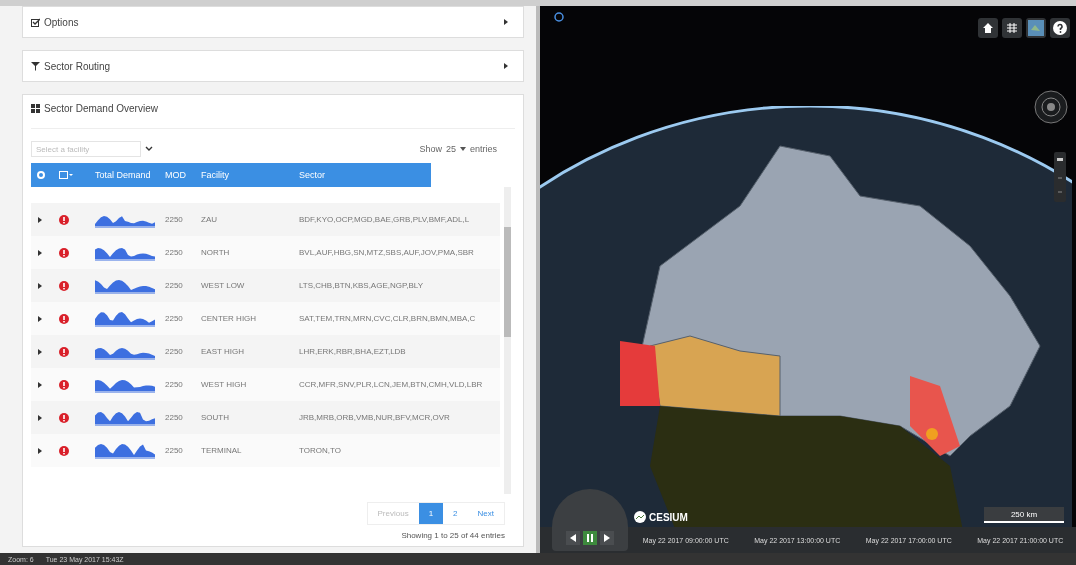  I want to click on table-cell-text: WEST LOW, so click(223, 285).